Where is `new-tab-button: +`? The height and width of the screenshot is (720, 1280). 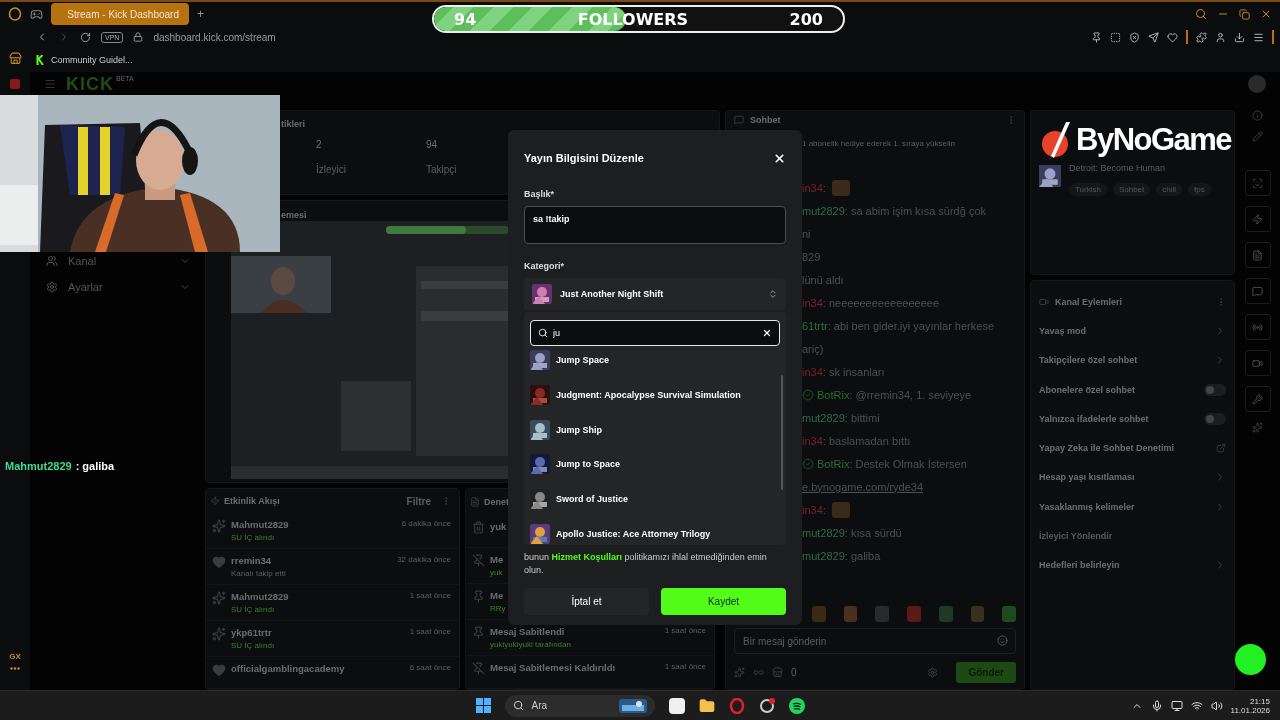 new-tab-button: + is located at coordinates (200, 14).